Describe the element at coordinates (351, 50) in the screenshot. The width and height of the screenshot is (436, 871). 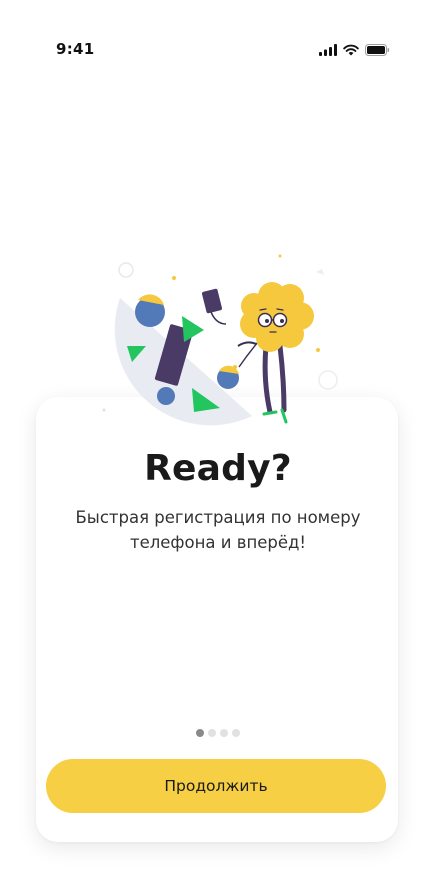
I see `wifi-icon` at that location.